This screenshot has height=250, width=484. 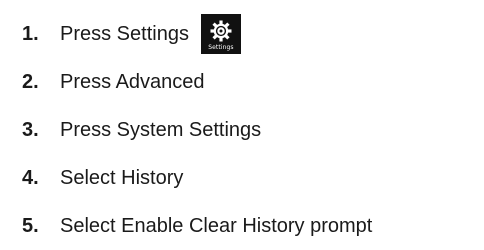 What do you see at coordinates (132, 82) in the screenshot?
I see `step-text: Press Advanced` at bounding box center [132, 82].